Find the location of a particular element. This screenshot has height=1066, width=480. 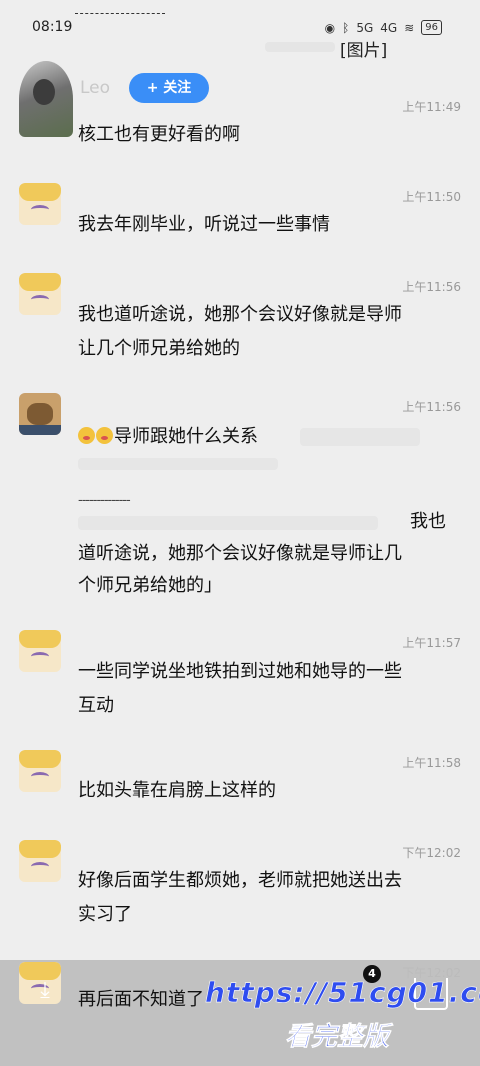

quoted-message: 我也 道听途说，她那个会议好像就是导师让几 个师兄弟给她的」 is located at coordinates (263, 554).